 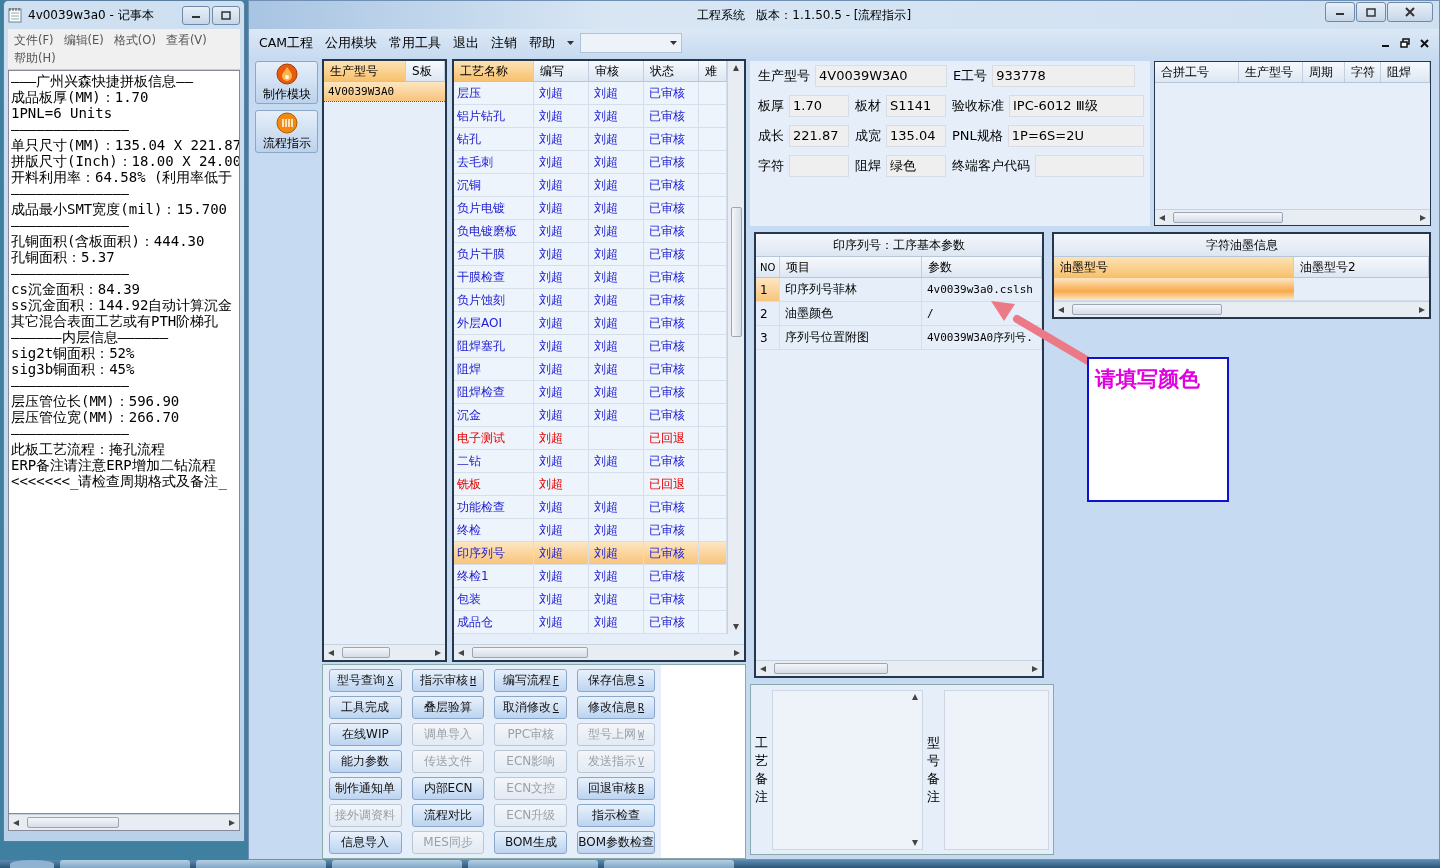 What do you see at coordinates (616, 680) in the screenshot?
I see `action-button: 保存信息 S` at bounding box center [616, 680].